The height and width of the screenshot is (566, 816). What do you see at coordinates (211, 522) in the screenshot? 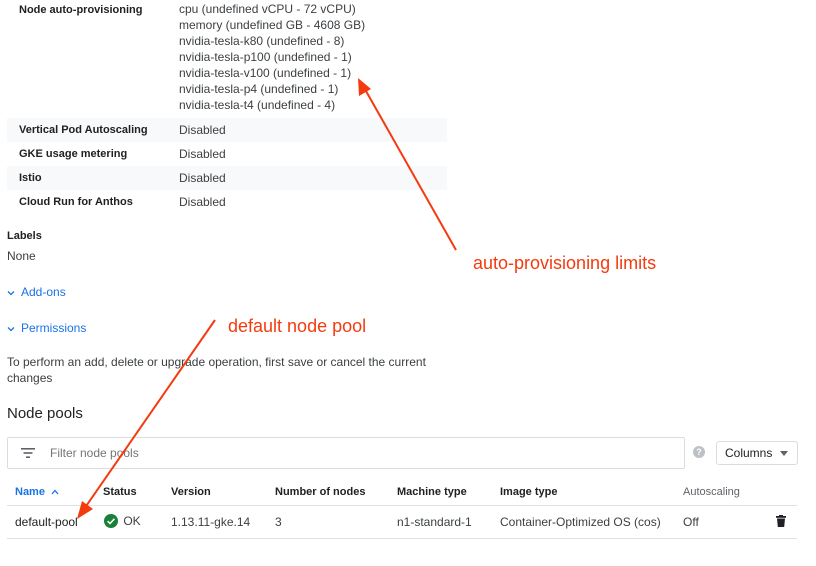
I see `node-pool-version: 1.13.11-gke.14` at bounding box center [211, 522].